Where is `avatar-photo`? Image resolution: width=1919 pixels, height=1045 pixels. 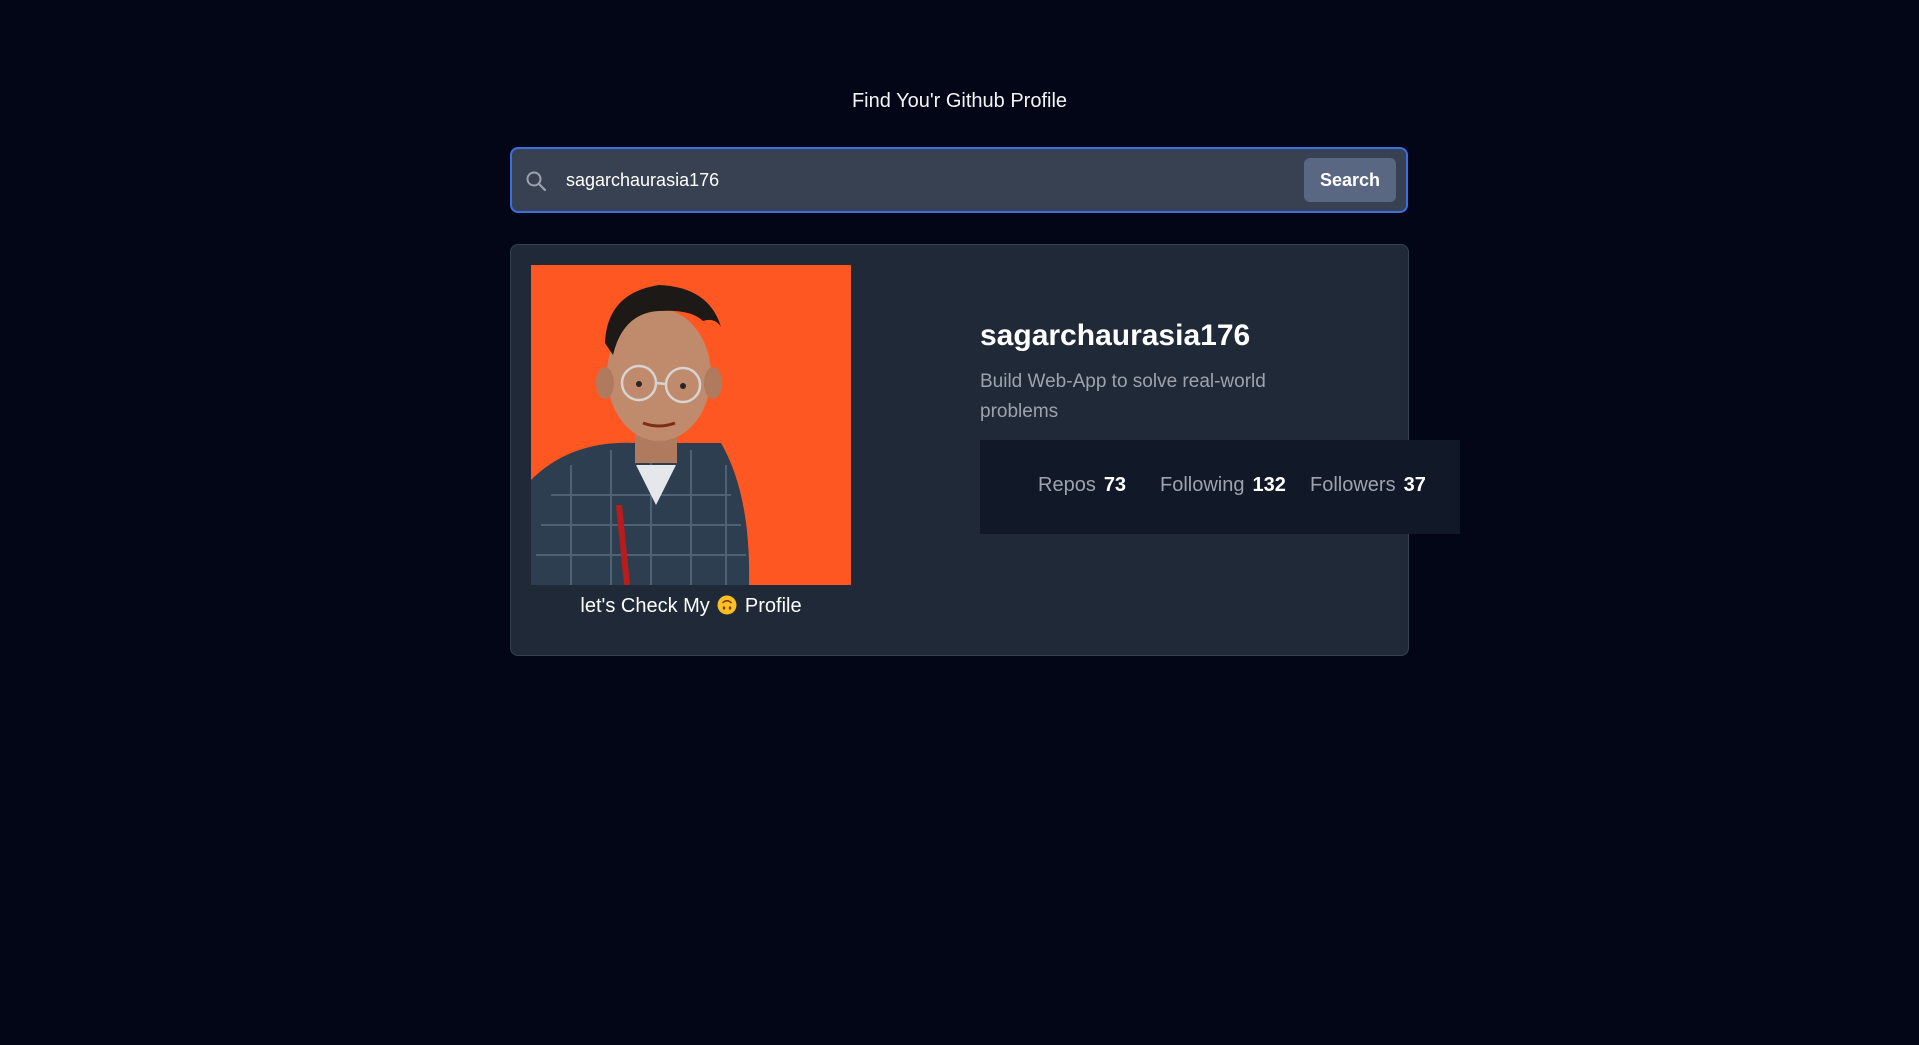 avatar-photo is located at coordinates (691, 425).